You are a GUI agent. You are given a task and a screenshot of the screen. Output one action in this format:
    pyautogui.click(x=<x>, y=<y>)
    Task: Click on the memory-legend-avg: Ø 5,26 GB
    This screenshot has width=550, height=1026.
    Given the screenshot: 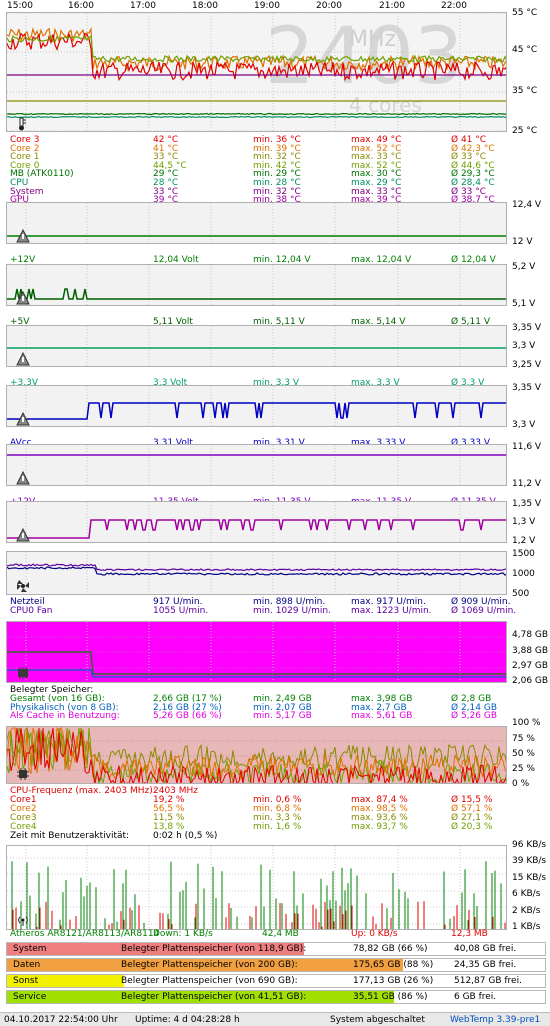 What is the action you would take?
    pyautogui.click(x=474, y=716)
    